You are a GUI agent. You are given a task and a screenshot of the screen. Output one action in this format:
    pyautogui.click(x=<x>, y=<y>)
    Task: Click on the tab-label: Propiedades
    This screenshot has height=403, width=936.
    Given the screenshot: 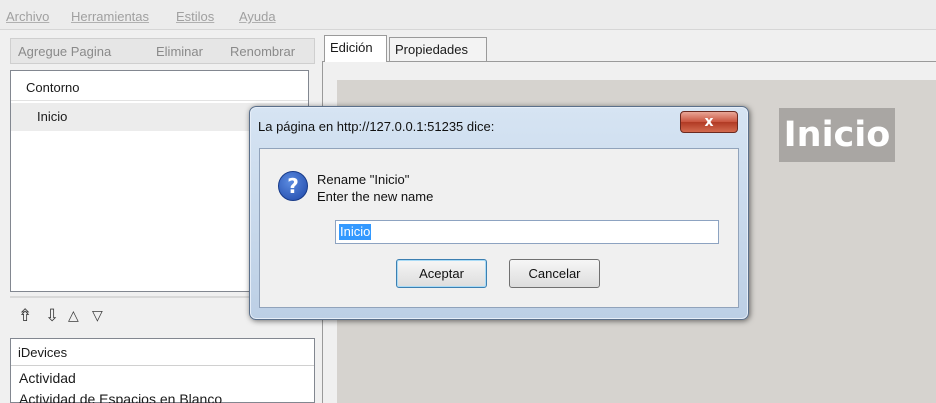 What is the action you would take?
    pyautogui.click(x=431, y=49)
    